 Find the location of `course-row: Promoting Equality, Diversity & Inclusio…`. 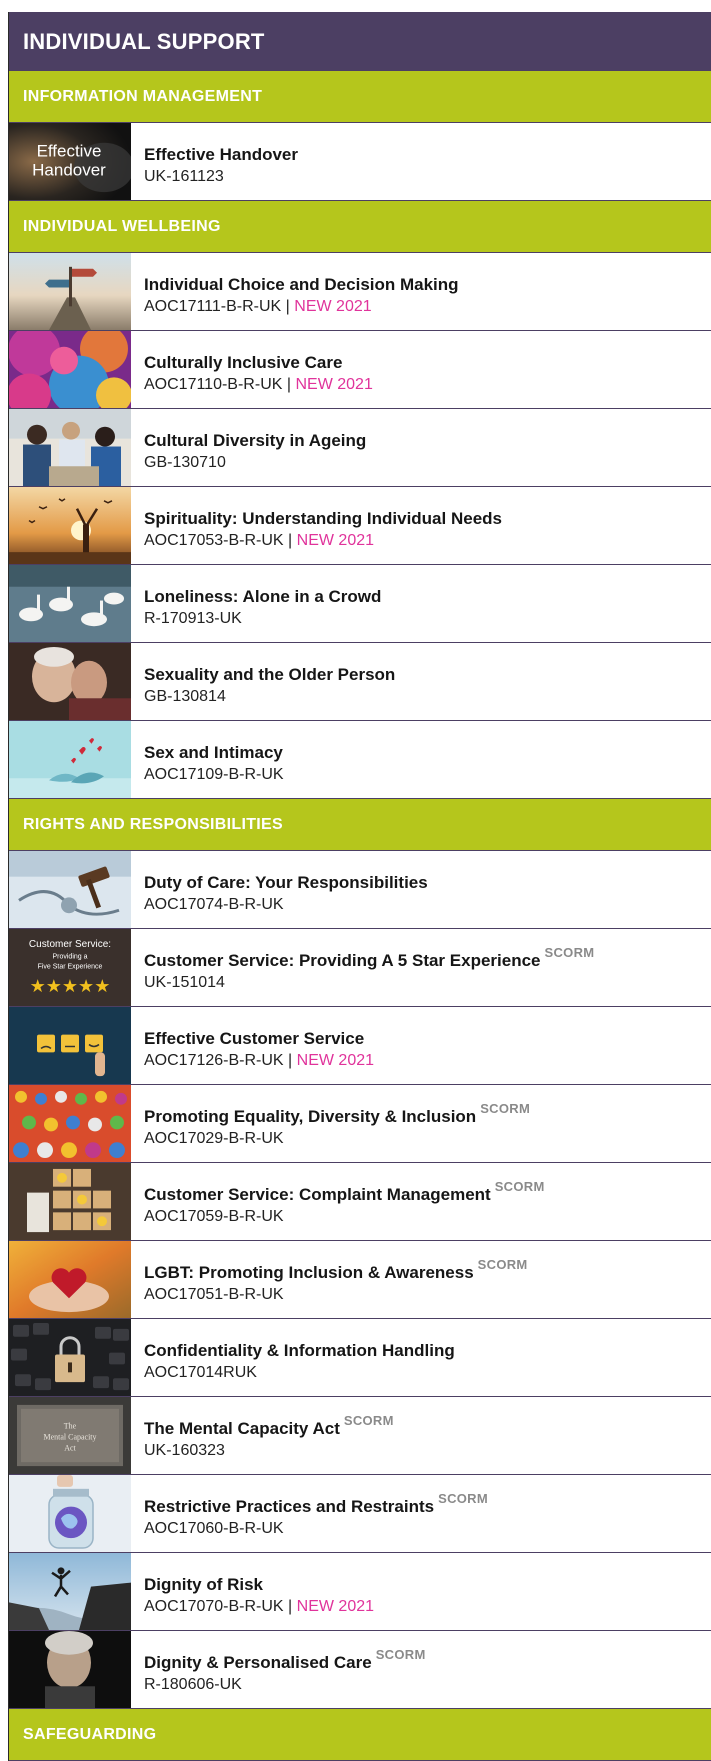

course-row: Promoting Equality, Diversity & Inclusio… is located at coordinates (360, 1124).